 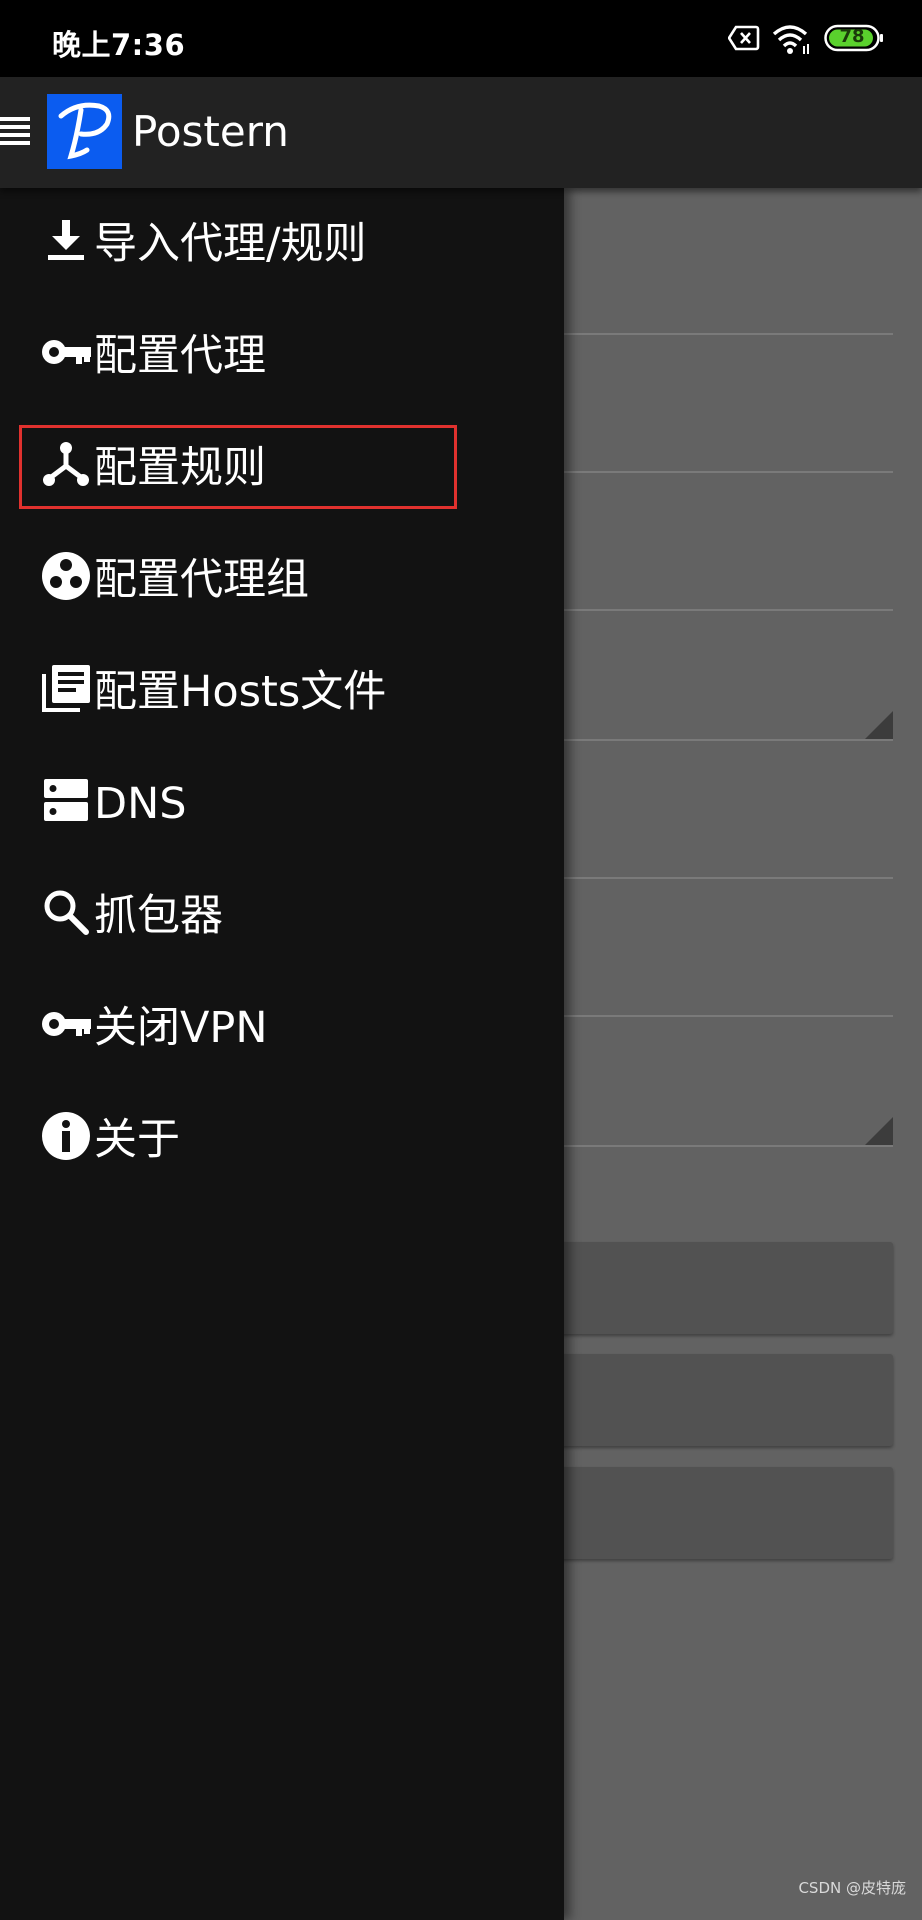 What do you see at coordinates (282, 1028) in the screenshot?
I see `drawer-item-close-vpn: 关闭VPN` at bounding box center [282, 1028].